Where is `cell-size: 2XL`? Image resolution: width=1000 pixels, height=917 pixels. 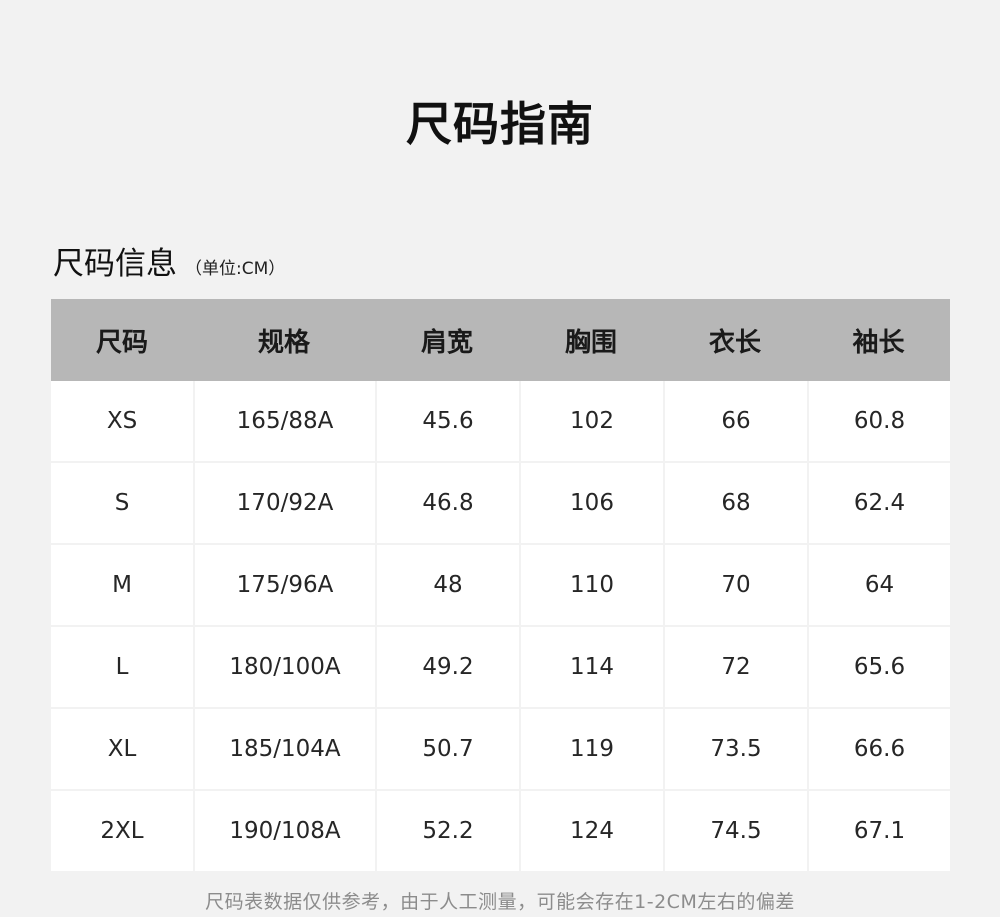 cell-size: 2XL is located at coordinates (122, 830).